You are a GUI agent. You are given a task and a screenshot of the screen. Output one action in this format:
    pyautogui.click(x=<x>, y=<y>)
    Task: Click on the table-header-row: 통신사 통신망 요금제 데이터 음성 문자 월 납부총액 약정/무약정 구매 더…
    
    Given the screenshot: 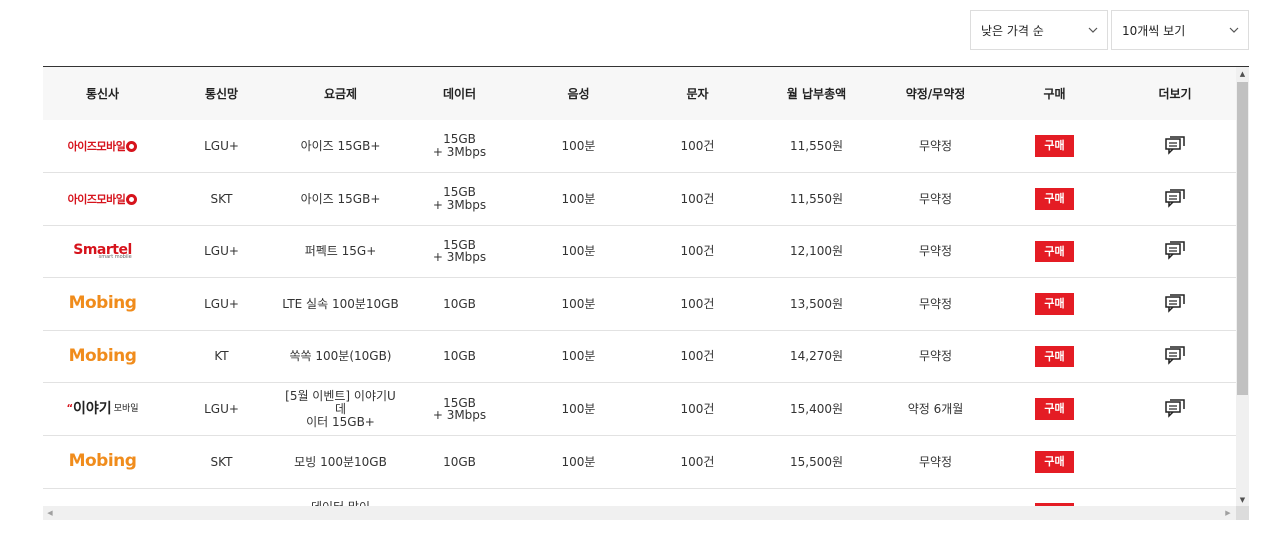 What is the action you would take?
    pyautogui.click(x=639, y=93)
    